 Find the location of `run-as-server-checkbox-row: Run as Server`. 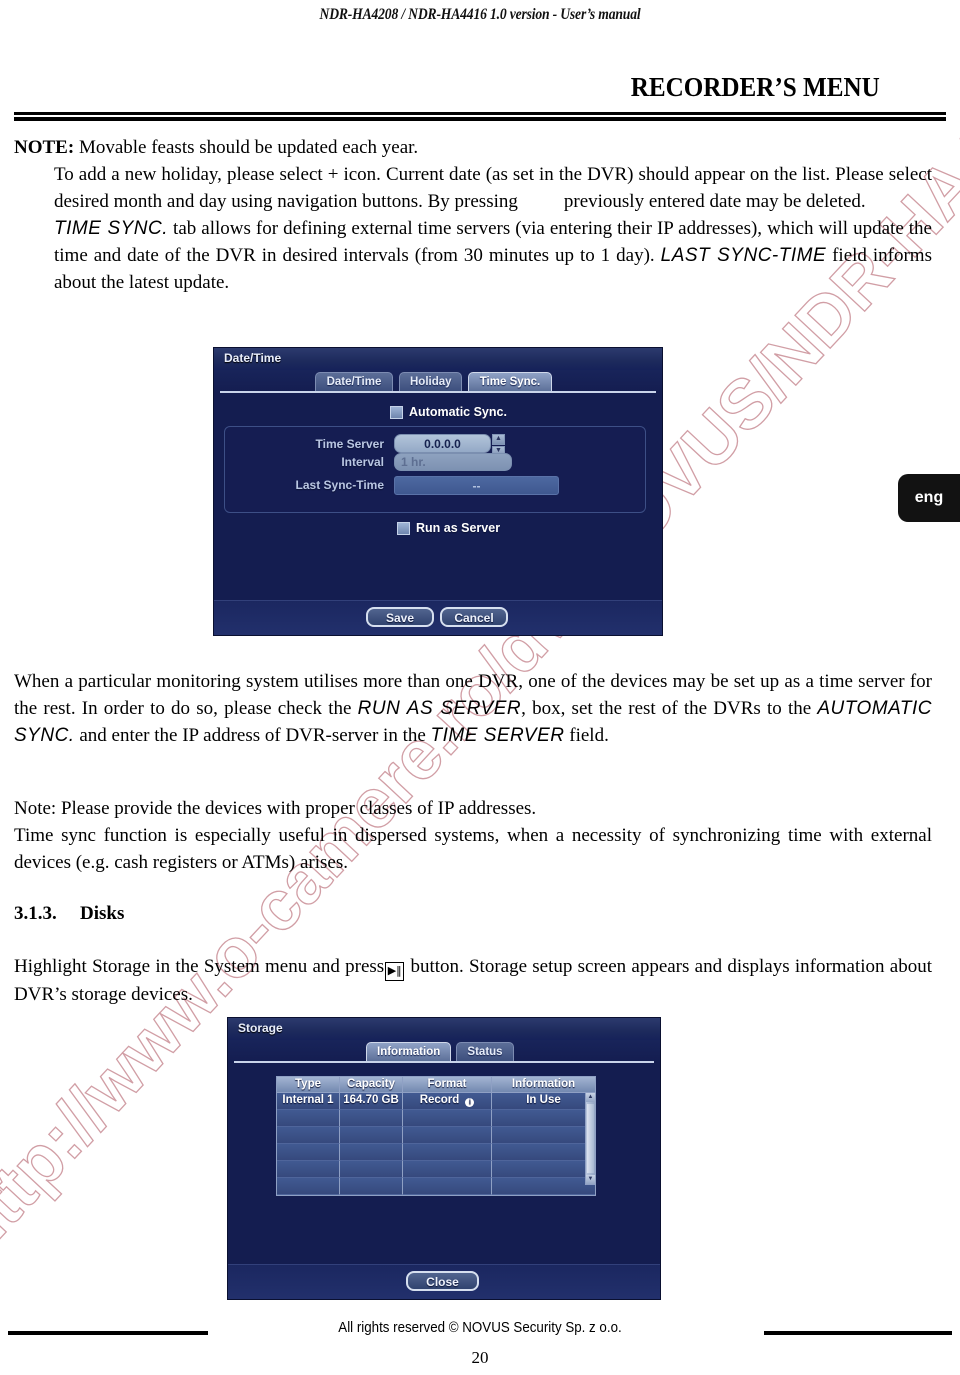

run-as-server-checkbox-row: Run as Server is located at coordinates (448, 528).